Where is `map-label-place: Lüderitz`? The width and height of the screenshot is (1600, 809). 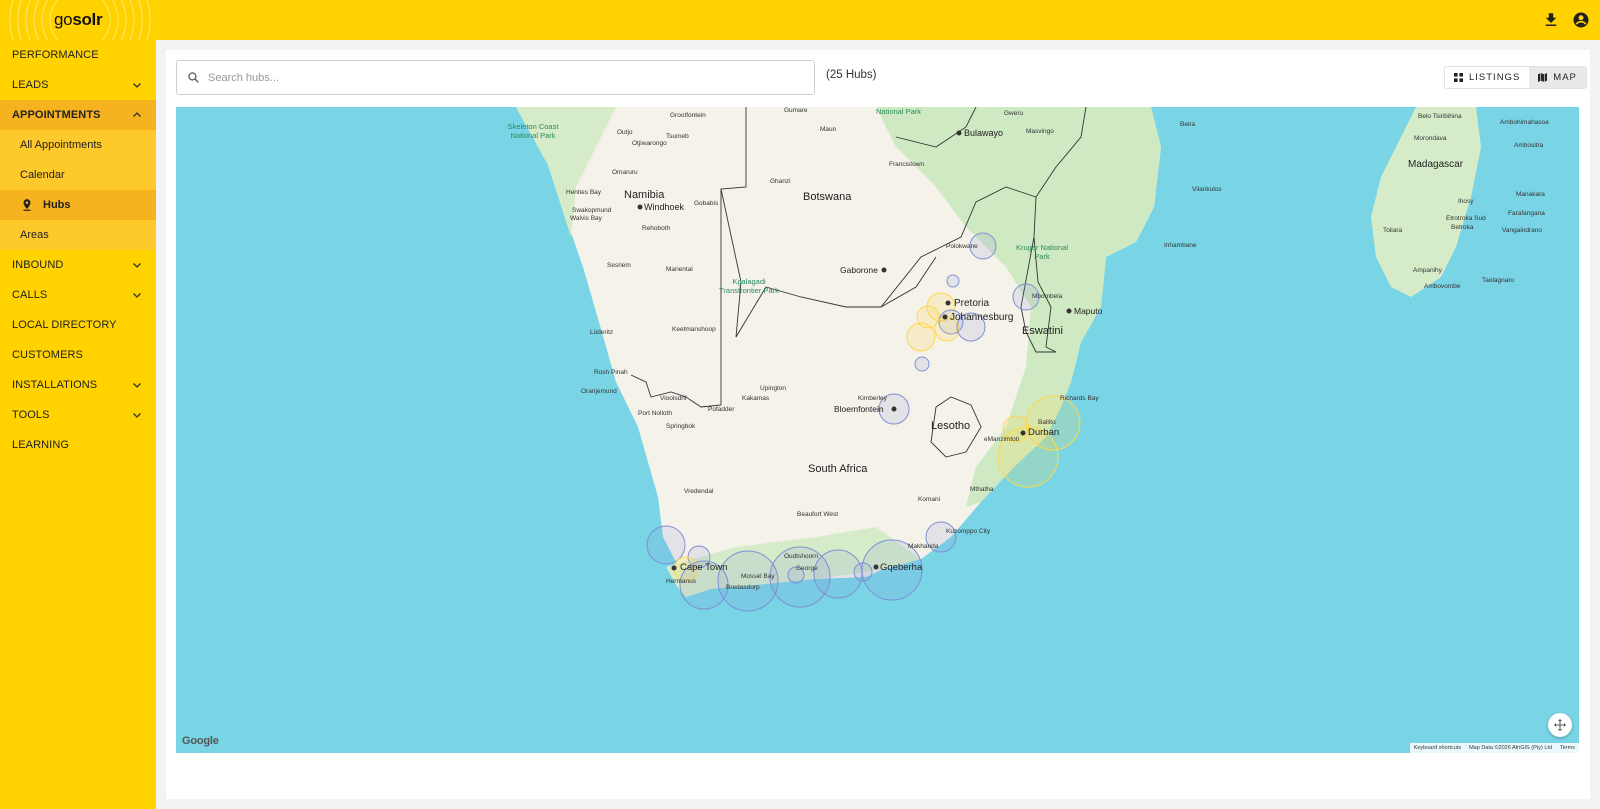
map-label-place: Lüderitz is located at coordinates (602, 332).